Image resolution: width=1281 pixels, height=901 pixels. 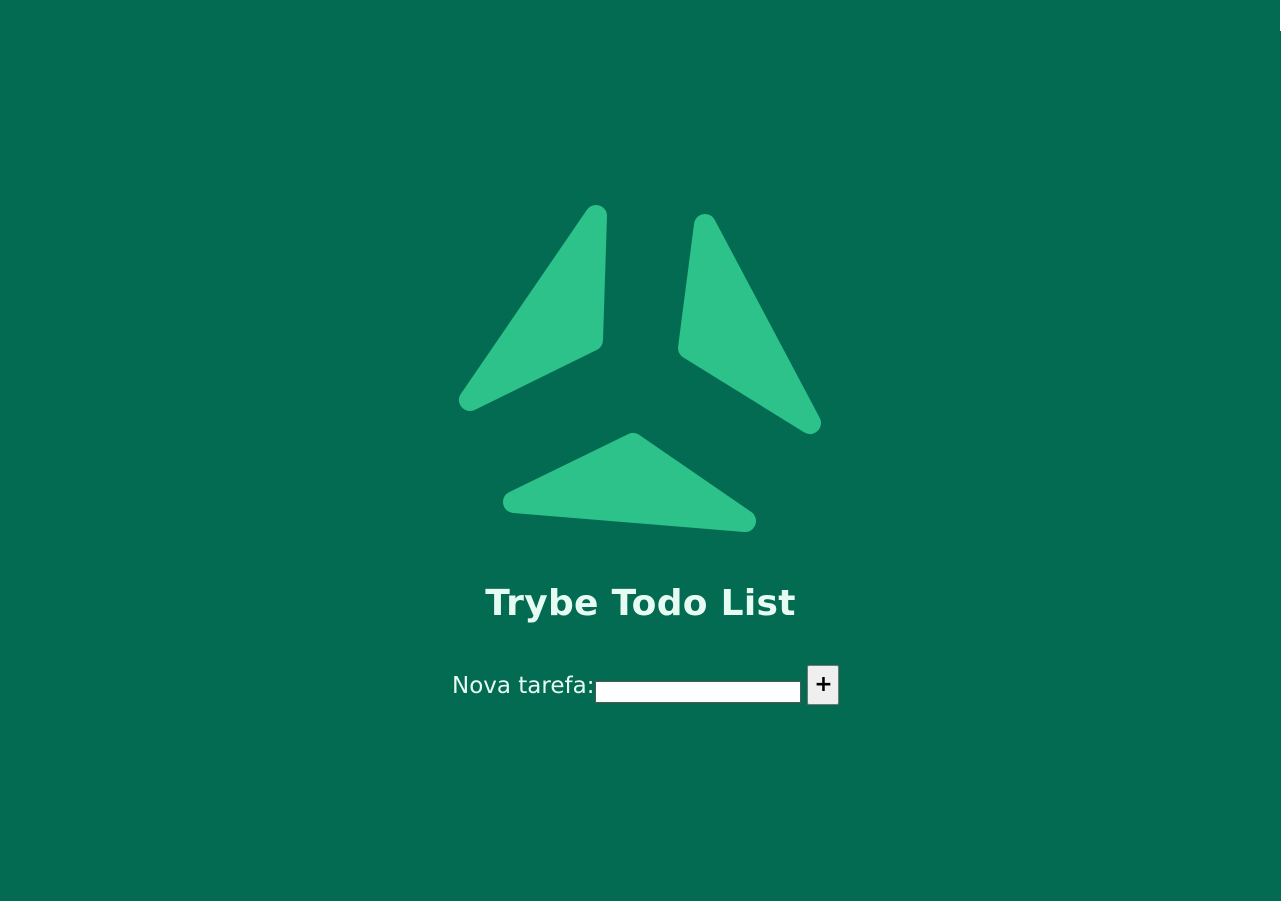 I want to click on add-task-button: +, so click(x=823, y=685).